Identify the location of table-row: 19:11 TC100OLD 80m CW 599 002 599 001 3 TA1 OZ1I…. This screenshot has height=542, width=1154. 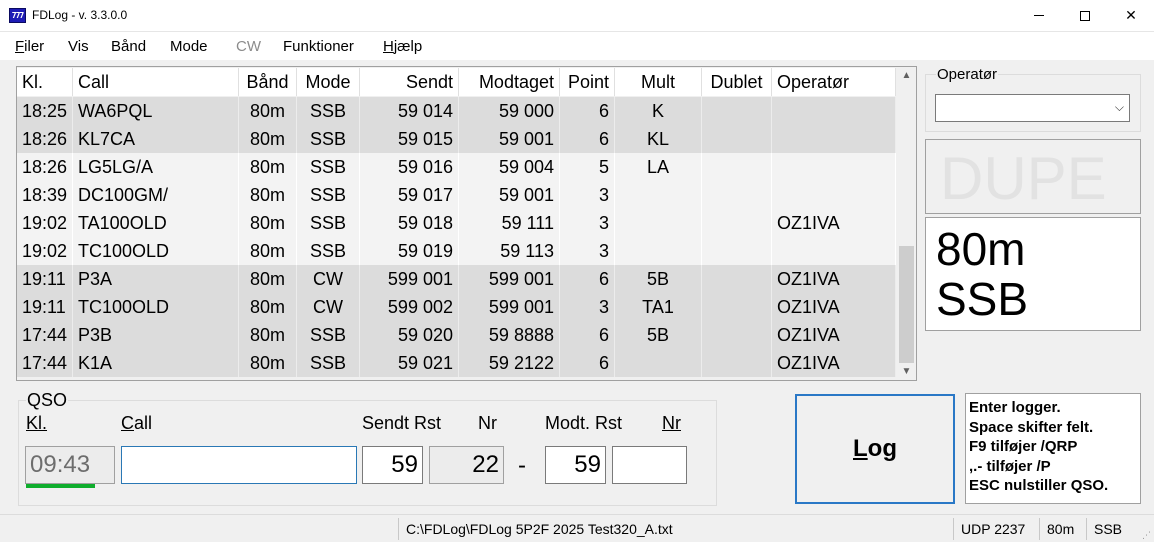
(456, 307).